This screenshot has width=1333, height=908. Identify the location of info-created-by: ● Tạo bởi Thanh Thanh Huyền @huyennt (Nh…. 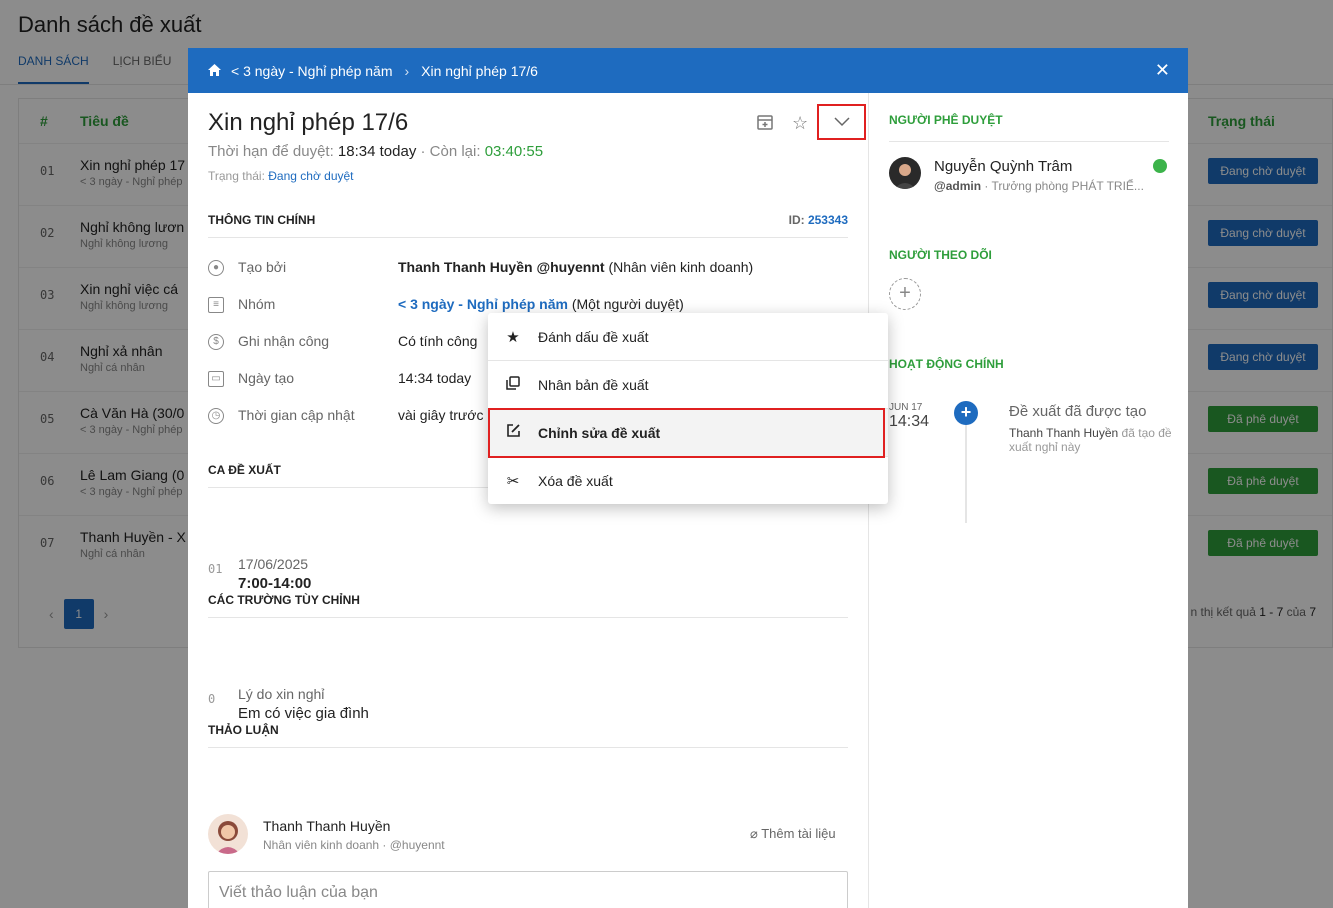
(528, 270).